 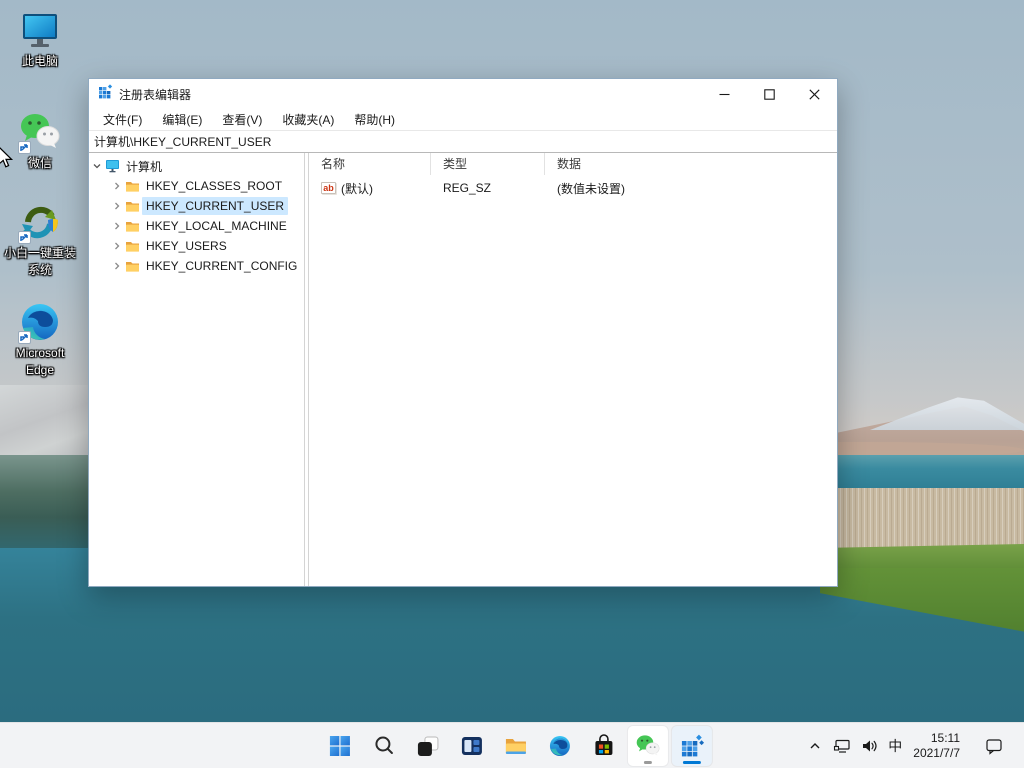 I want to click on notification-center-button, so click(x=994, y=746).